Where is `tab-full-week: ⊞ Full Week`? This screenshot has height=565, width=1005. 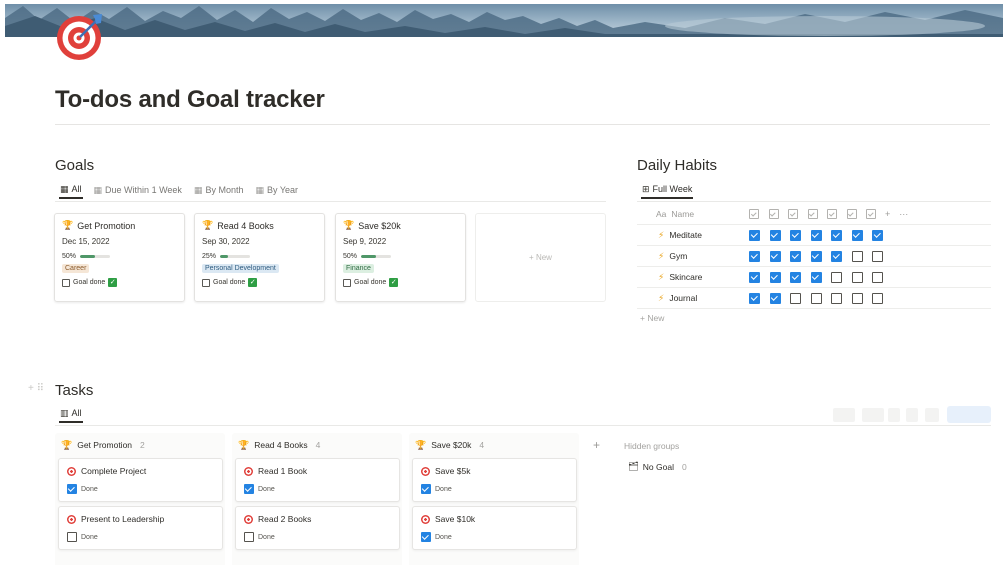 tab-full-week: ⊞ Full Week is located at coordinates (667, 190).